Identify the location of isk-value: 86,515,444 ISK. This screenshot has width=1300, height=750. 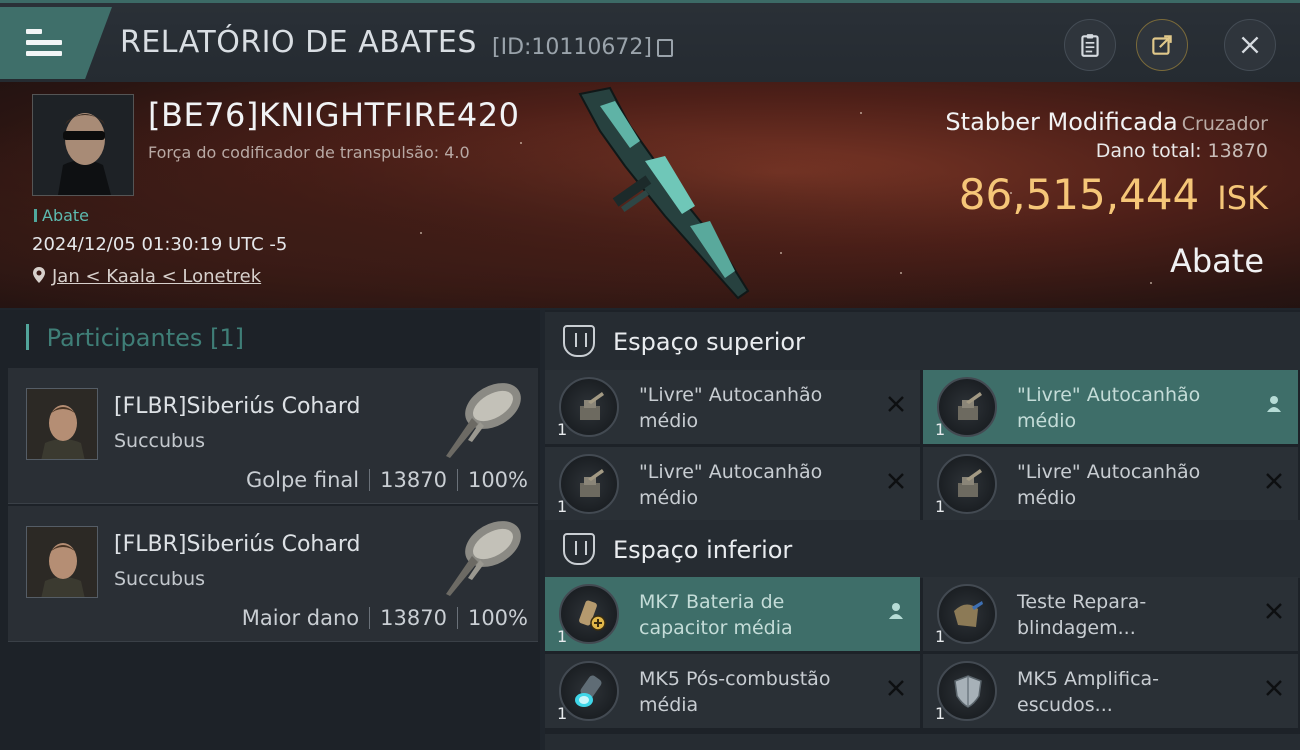
(1113, 194).